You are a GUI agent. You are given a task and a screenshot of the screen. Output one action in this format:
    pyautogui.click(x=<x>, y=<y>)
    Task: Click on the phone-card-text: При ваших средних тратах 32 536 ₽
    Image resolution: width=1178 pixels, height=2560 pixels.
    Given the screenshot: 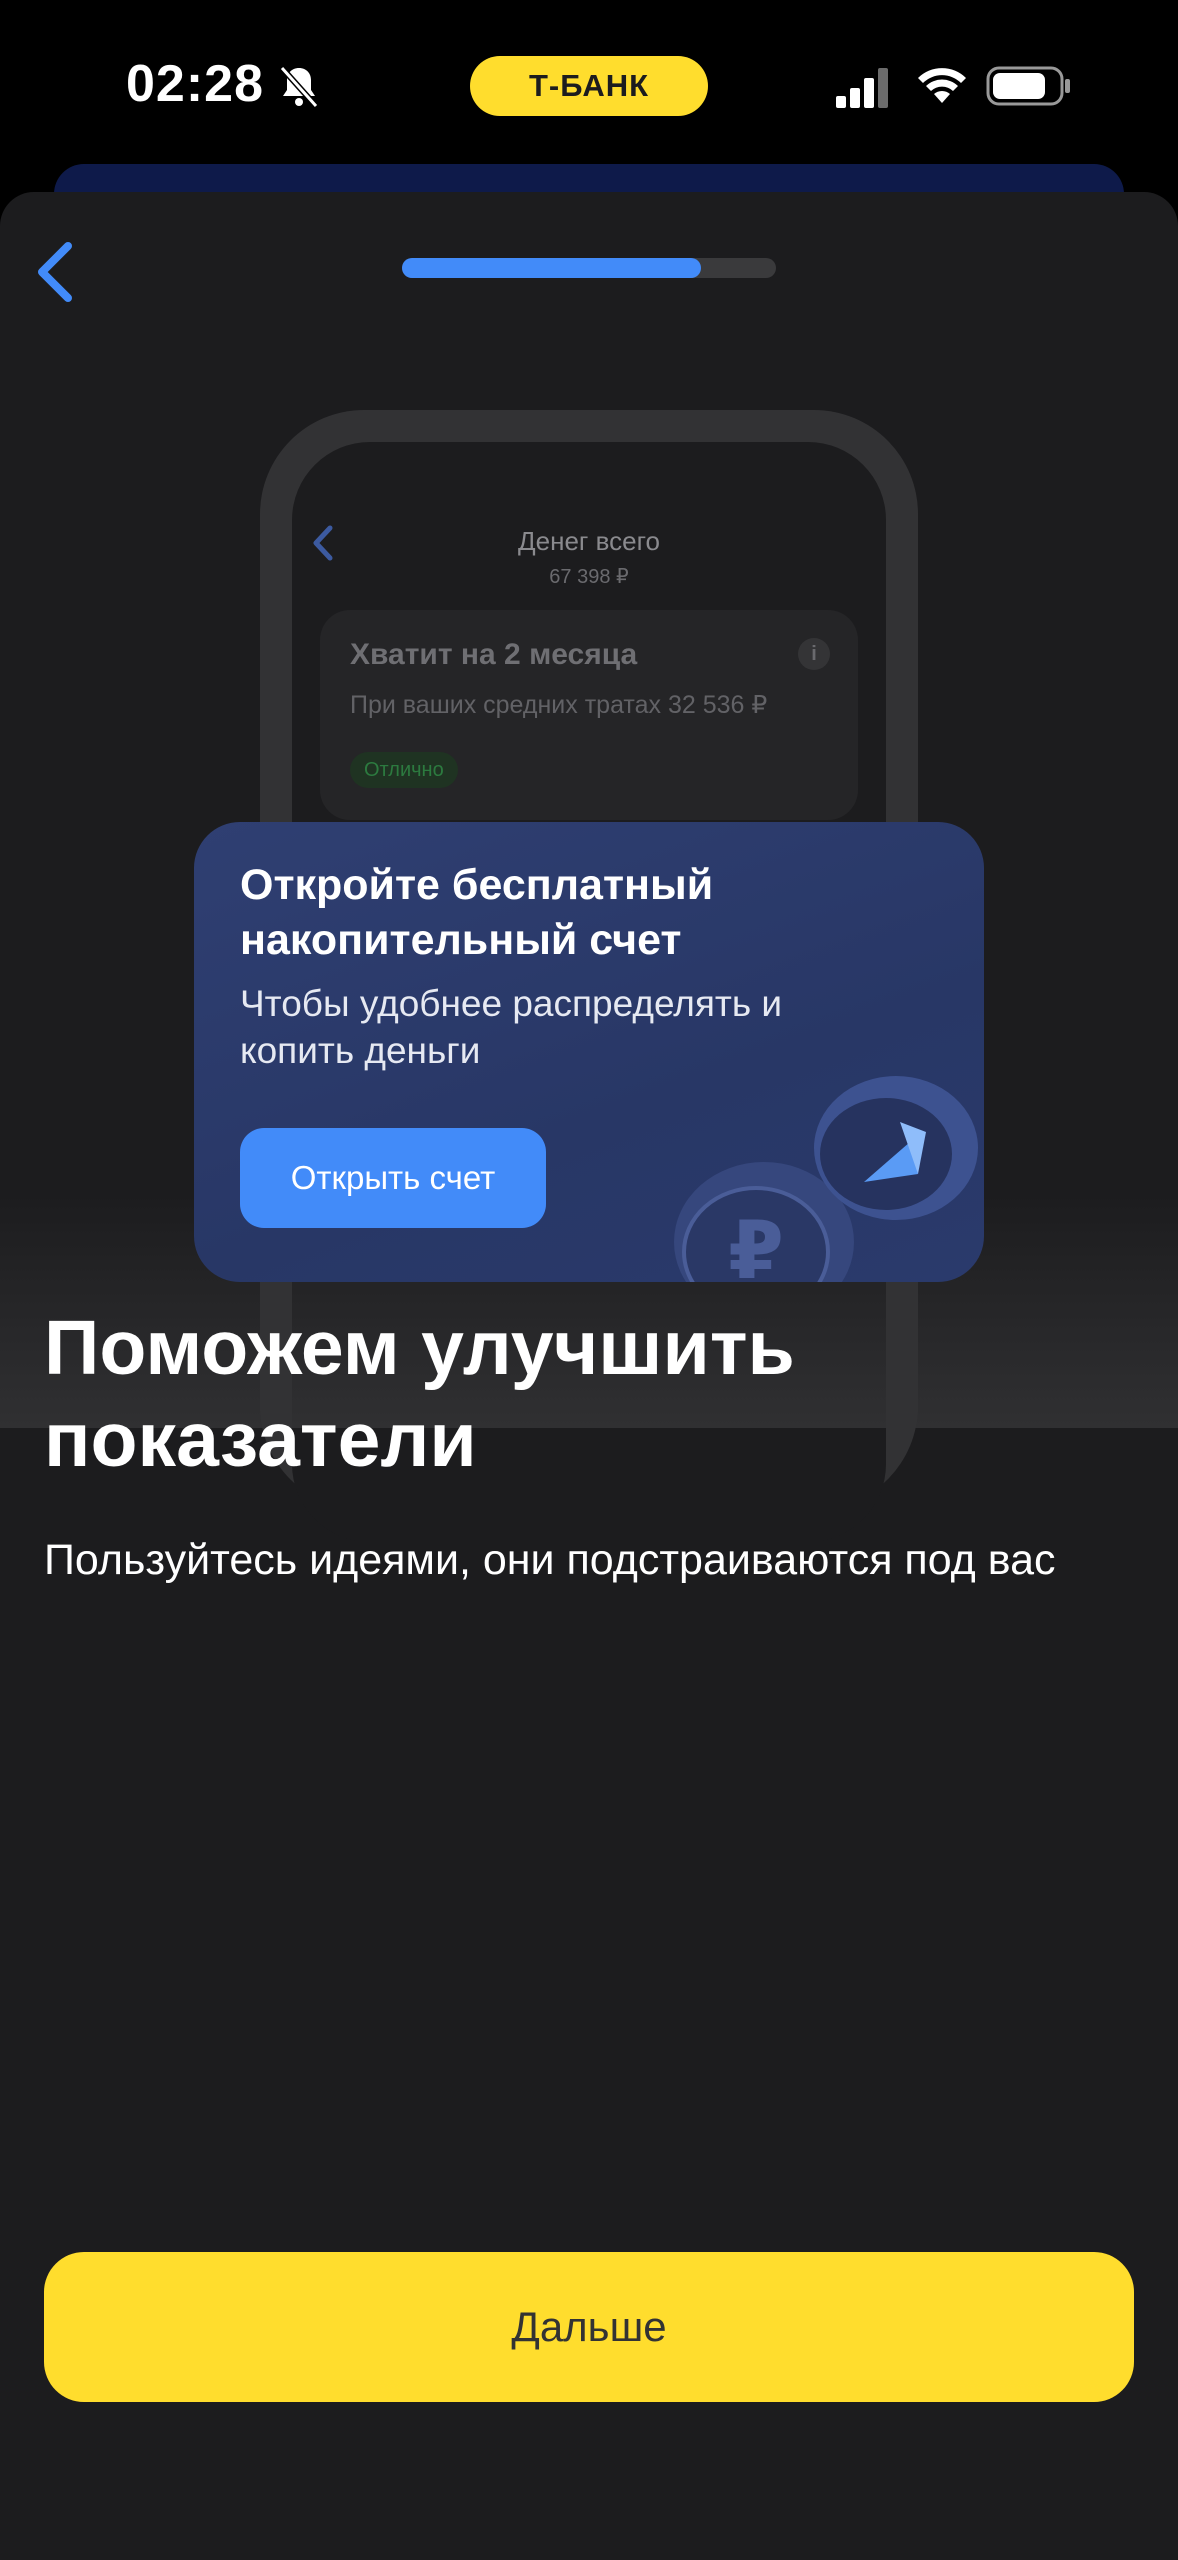 What is the action you would take?
    pyautogui.click(x=559, y=705)
    